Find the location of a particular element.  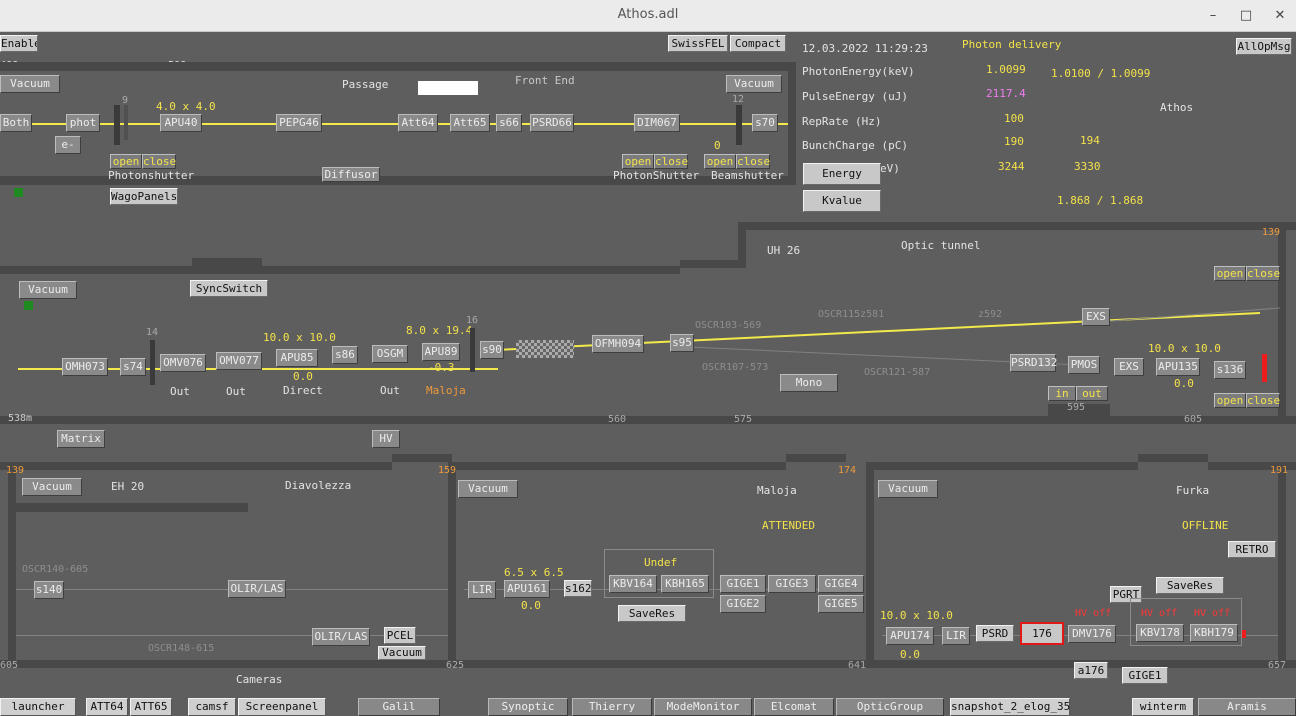

furka-vacuum-button: Vacuum is located at coordinates (908, 489).